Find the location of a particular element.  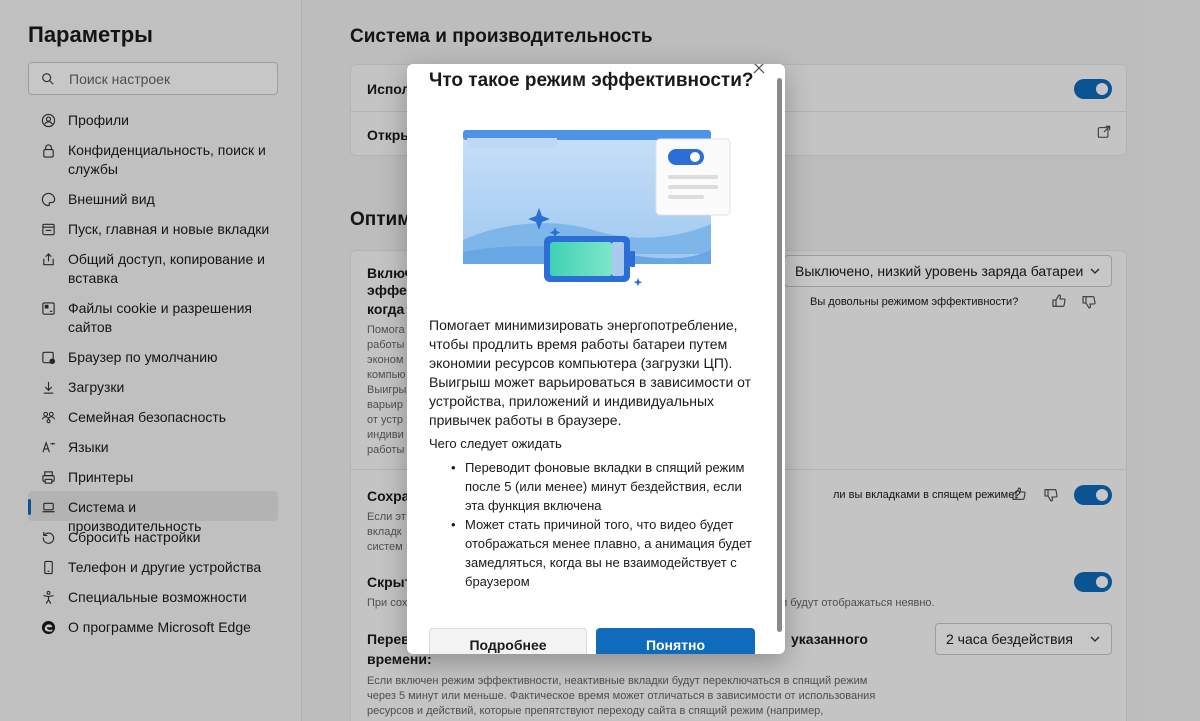

close-icon is located at coordinates (759, 69).